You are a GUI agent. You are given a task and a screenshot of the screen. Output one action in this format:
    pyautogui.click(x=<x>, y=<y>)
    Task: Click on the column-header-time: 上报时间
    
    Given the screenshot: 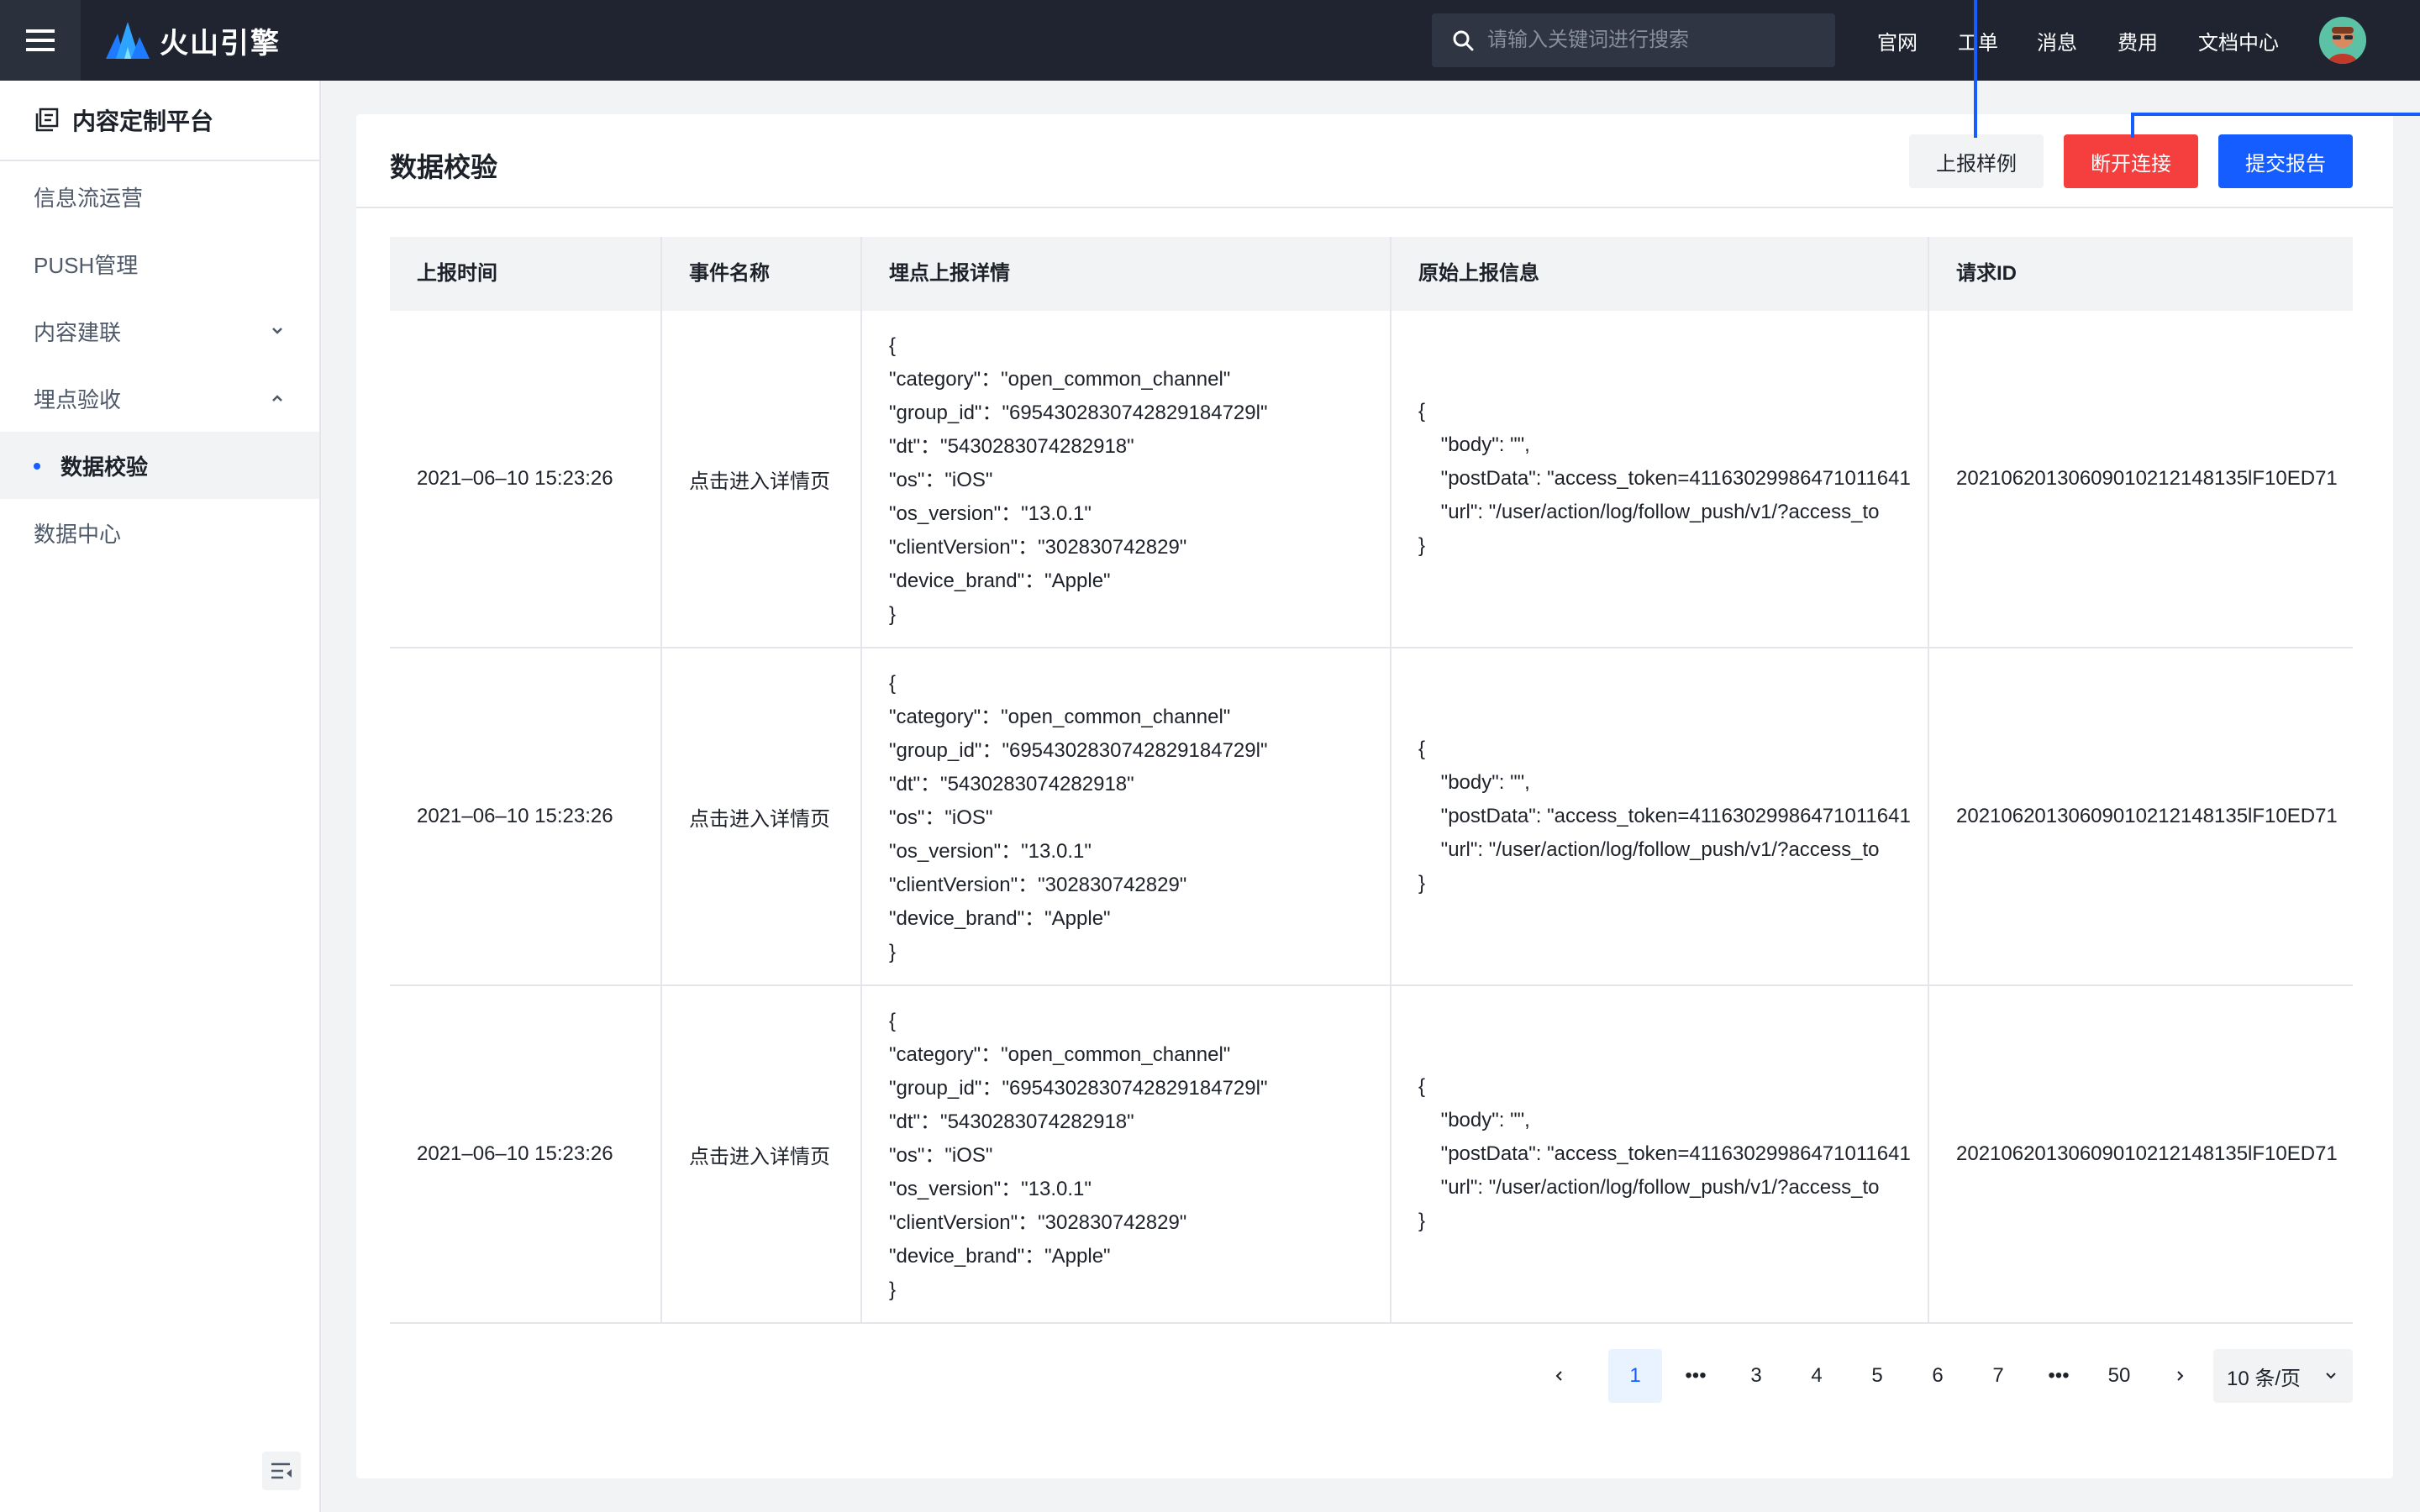 What is the action you would take?
    pyautogui.click(x=457, y=273)
    